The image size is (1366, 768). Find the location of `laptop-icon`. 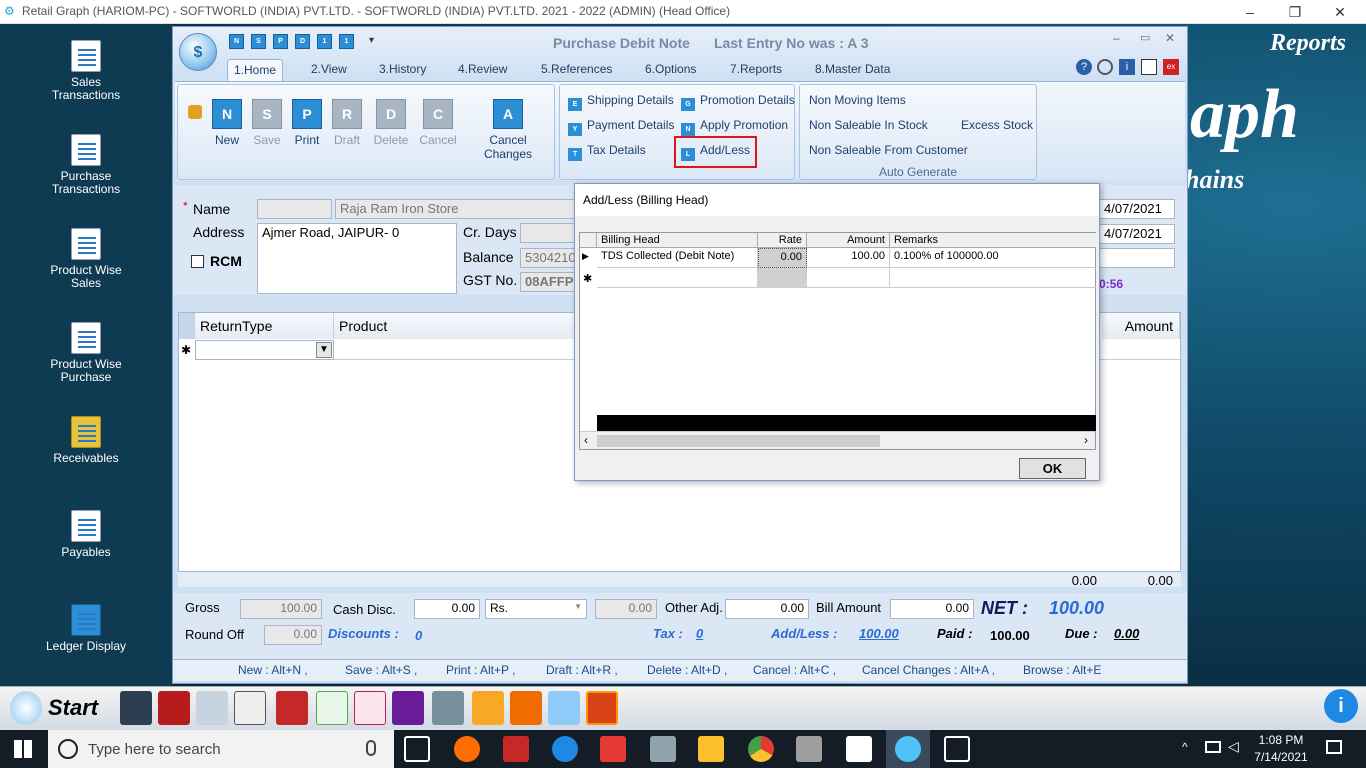

laptop-icon is located at coordinates (663, 749).